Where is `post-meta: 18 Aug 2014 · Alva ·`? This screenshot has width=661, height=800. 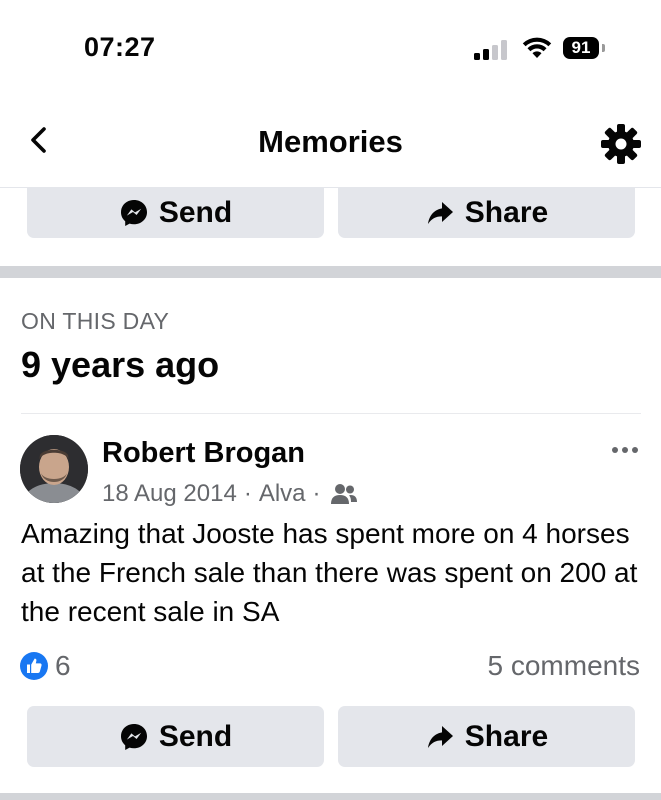
post-meta: 18 Aug 2014 · Alva · is located at coordinates (230, 494).